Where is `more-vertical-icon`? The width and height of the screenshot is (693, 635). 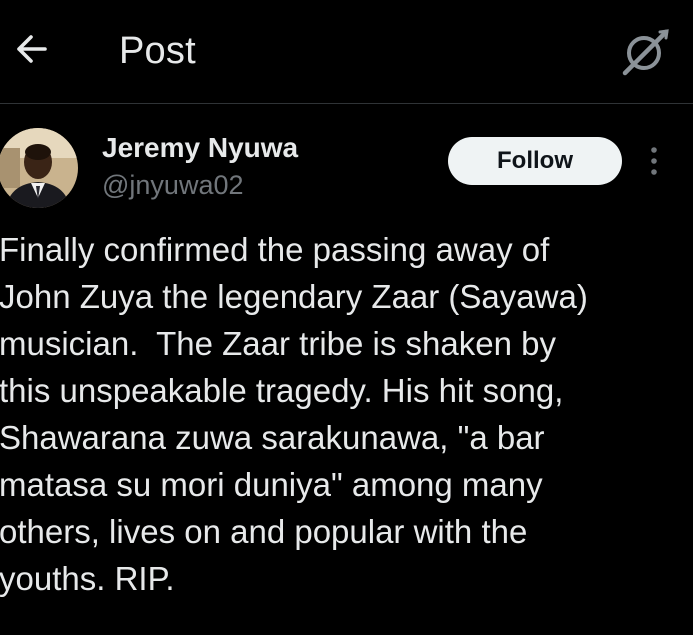 more-vertical-icon is located at coordinates (654, 161).